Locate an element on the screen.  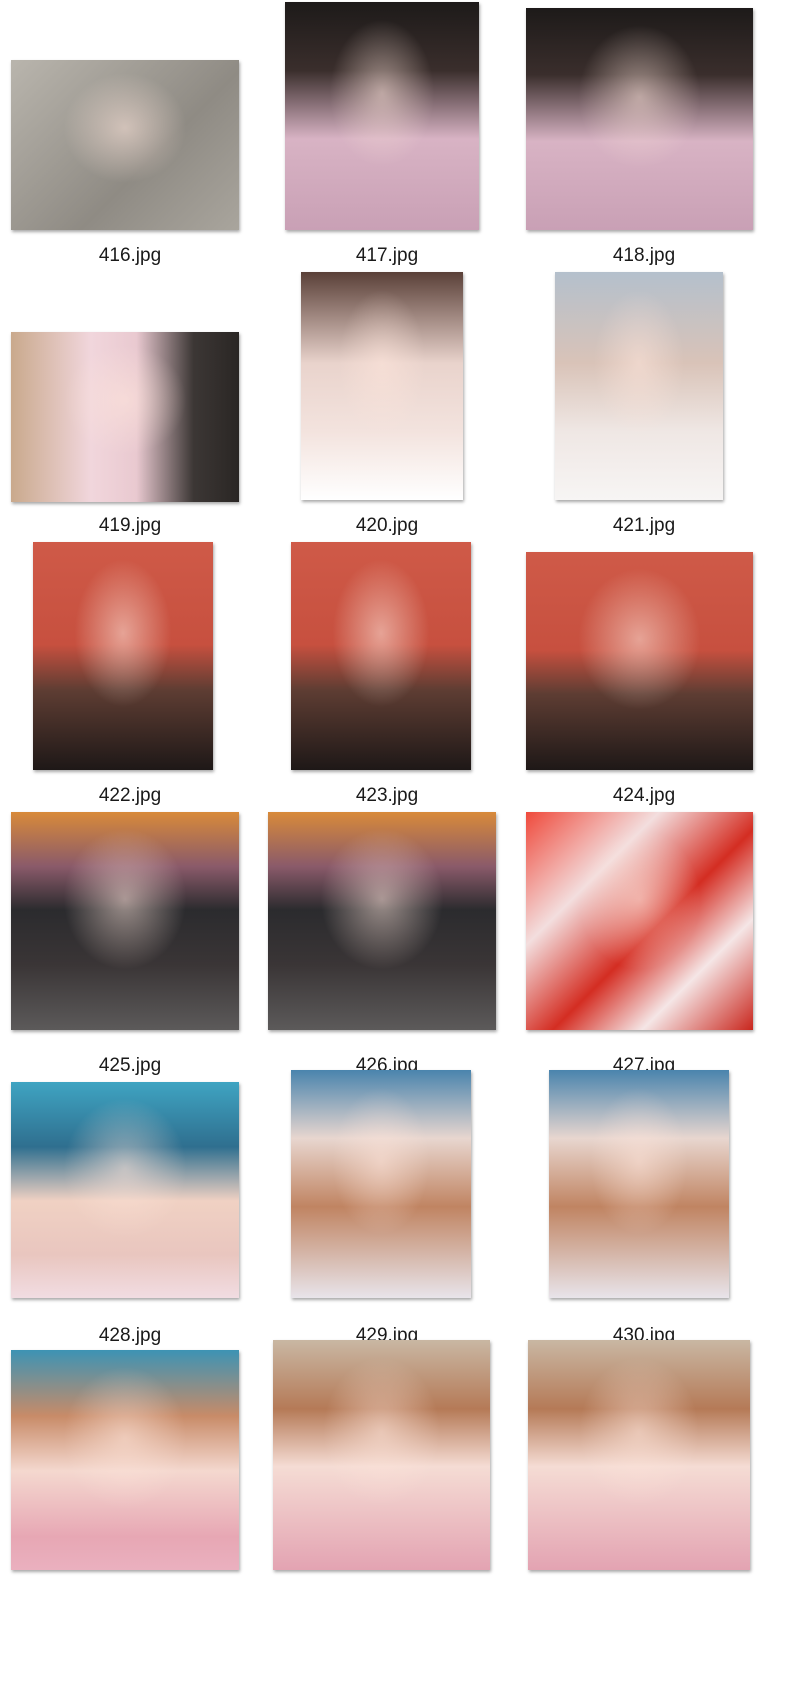
file-name-label: 418.jpg is located at coordinates (644, 255).